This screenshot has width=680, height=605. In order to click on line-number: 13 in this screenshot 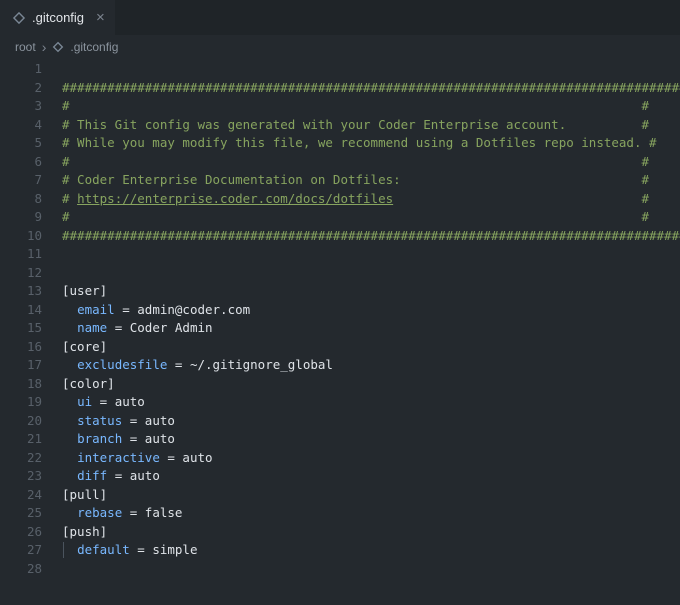, I will do `click(34, 290)`.